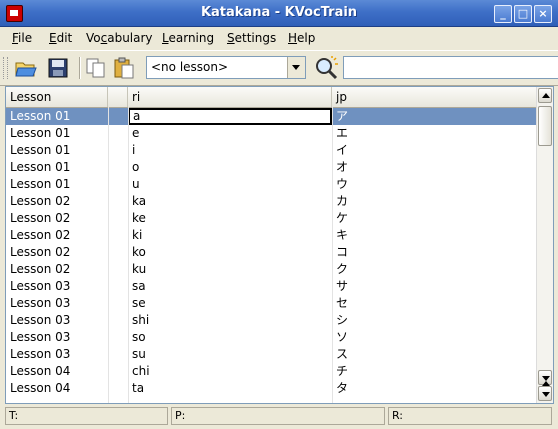  I want to click on table-row: Lesson 02 ka カ, so click(271, 201).